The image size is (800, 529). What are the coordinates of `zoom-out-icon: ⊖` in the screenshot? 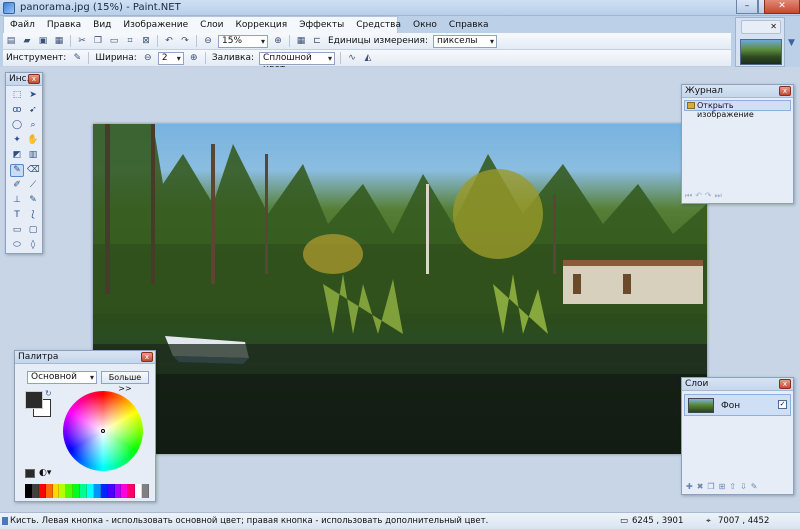 It's located at (208, 41).